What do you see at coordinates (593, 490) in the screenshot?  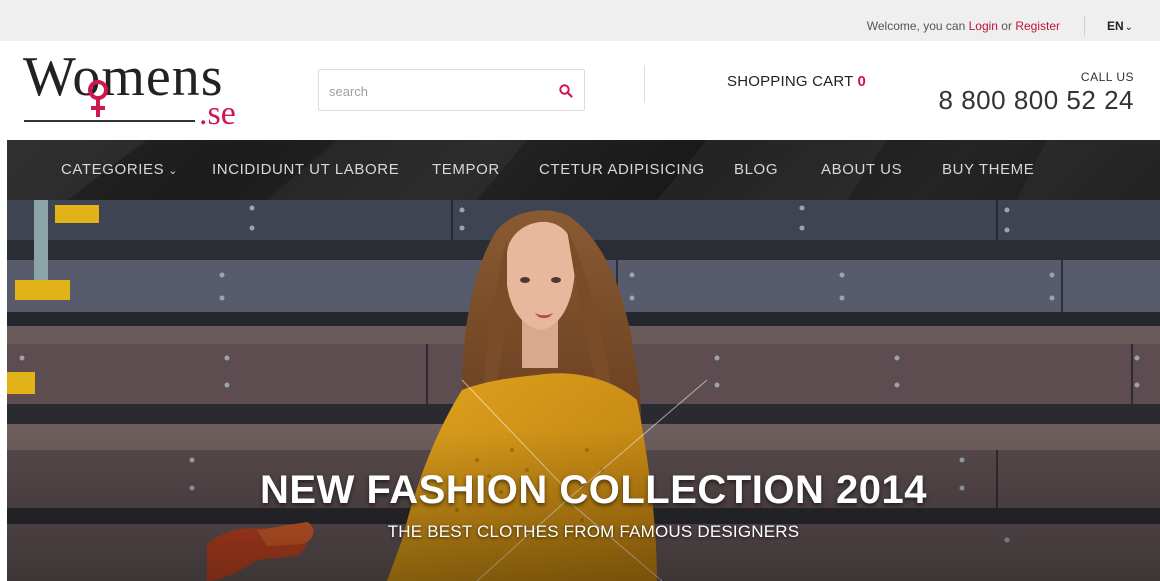 I see `hero-title: NEW FASHION COLLECTION 2014` at bounding box center [593, 490].